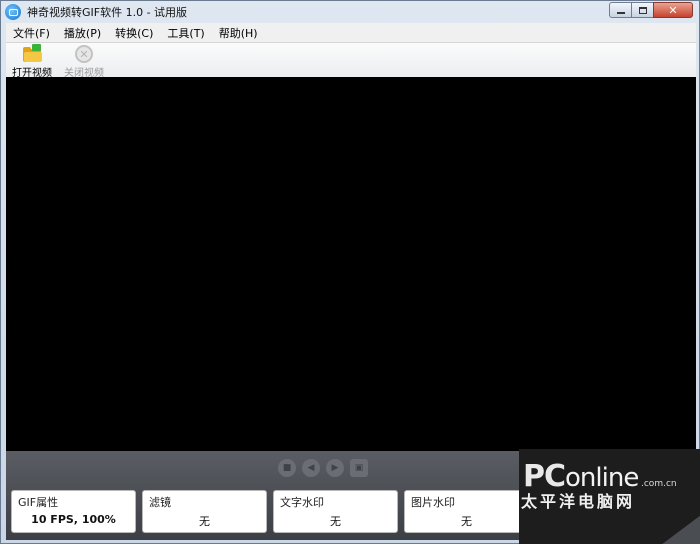 Image resolution: width=700 pixels, height=544 pixels. Describe the element at coordinates (238, 33) in the screenshot. I see `menu-help: 帮助(H)` at that location.